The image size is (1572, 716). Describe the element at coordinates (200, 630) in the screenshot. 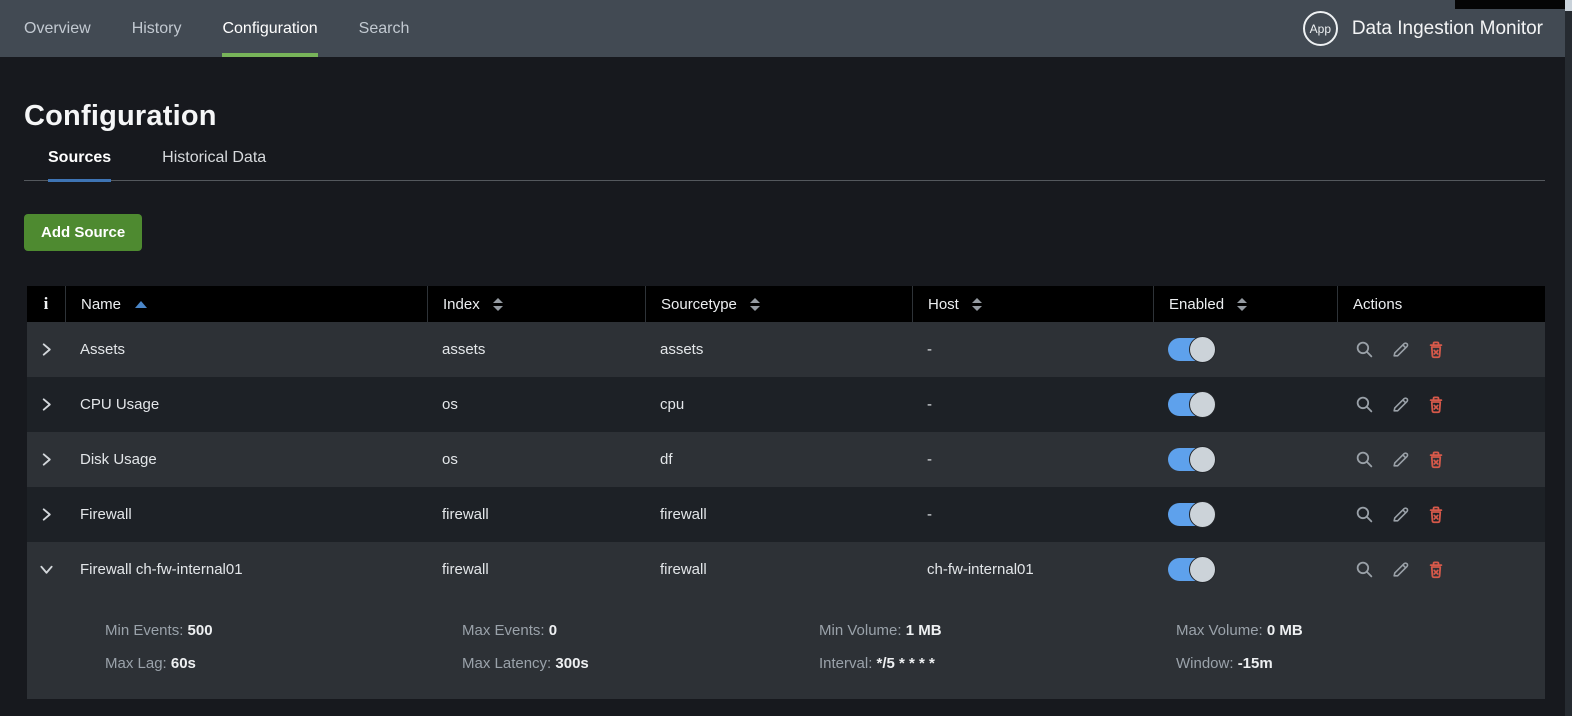

I see `detail-value: 500` at that location.